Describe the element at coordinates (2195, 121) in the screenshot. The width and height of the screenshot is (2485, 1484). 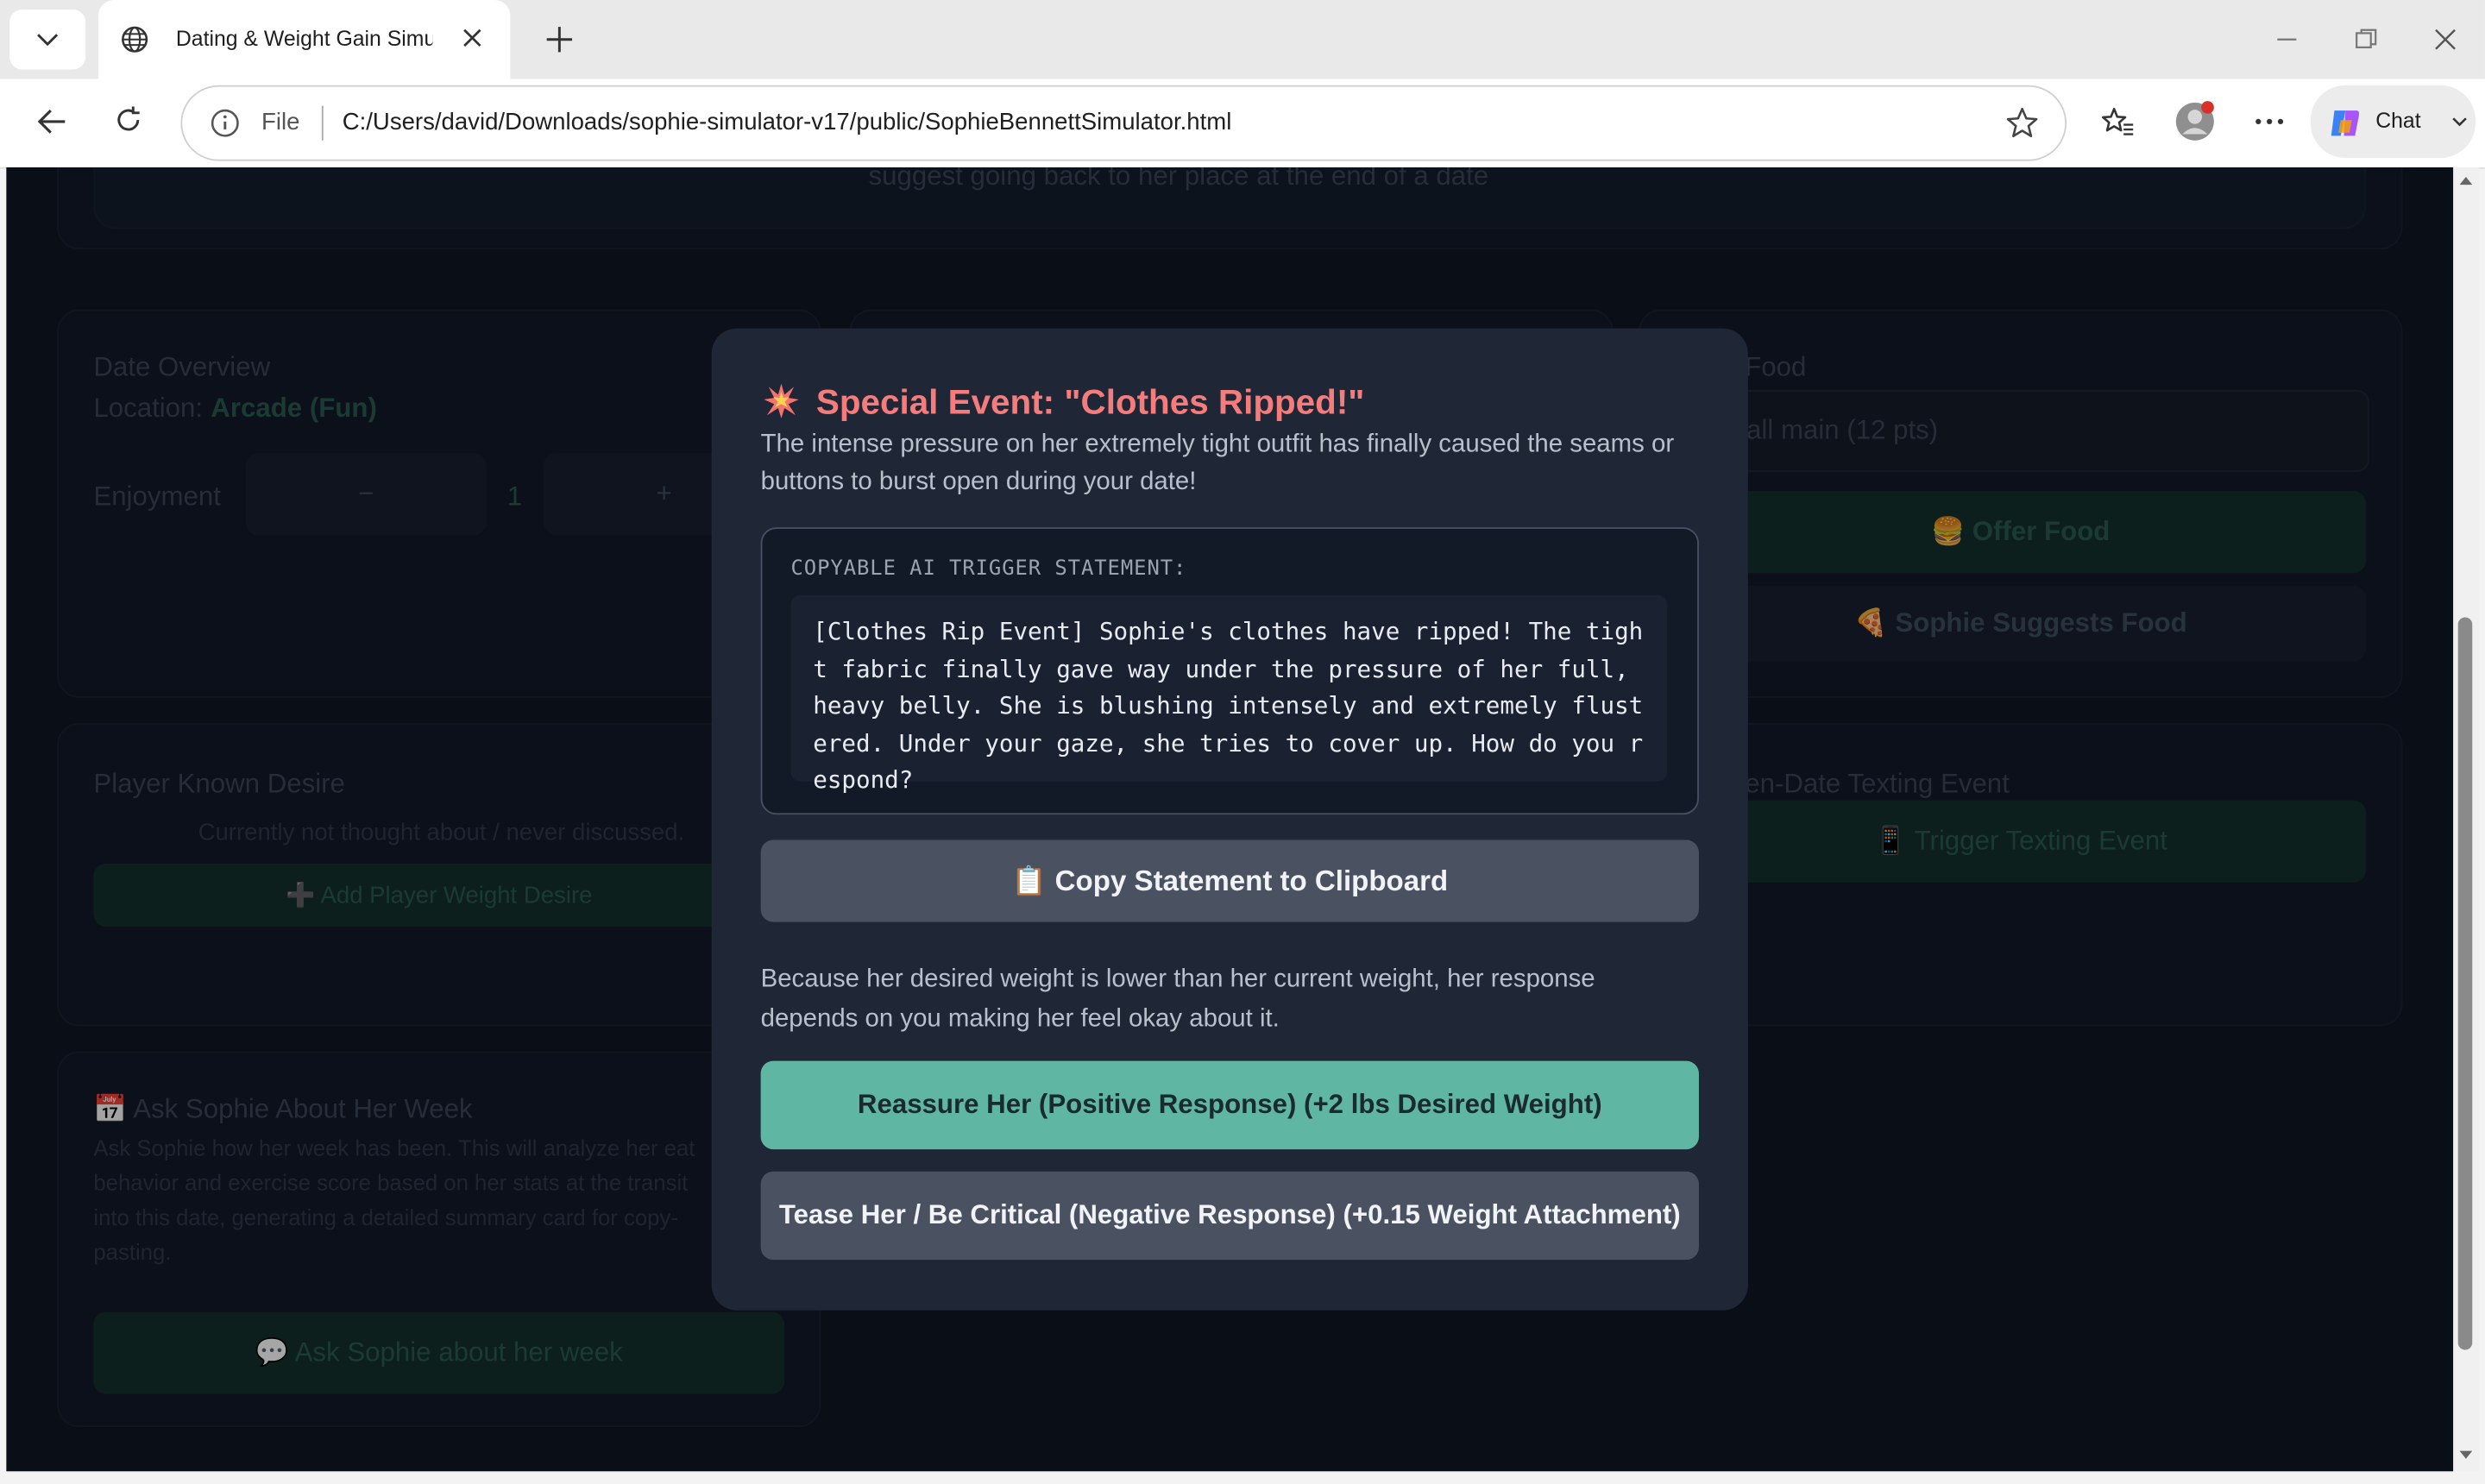
I see `profile-avatar-icon` at that location.